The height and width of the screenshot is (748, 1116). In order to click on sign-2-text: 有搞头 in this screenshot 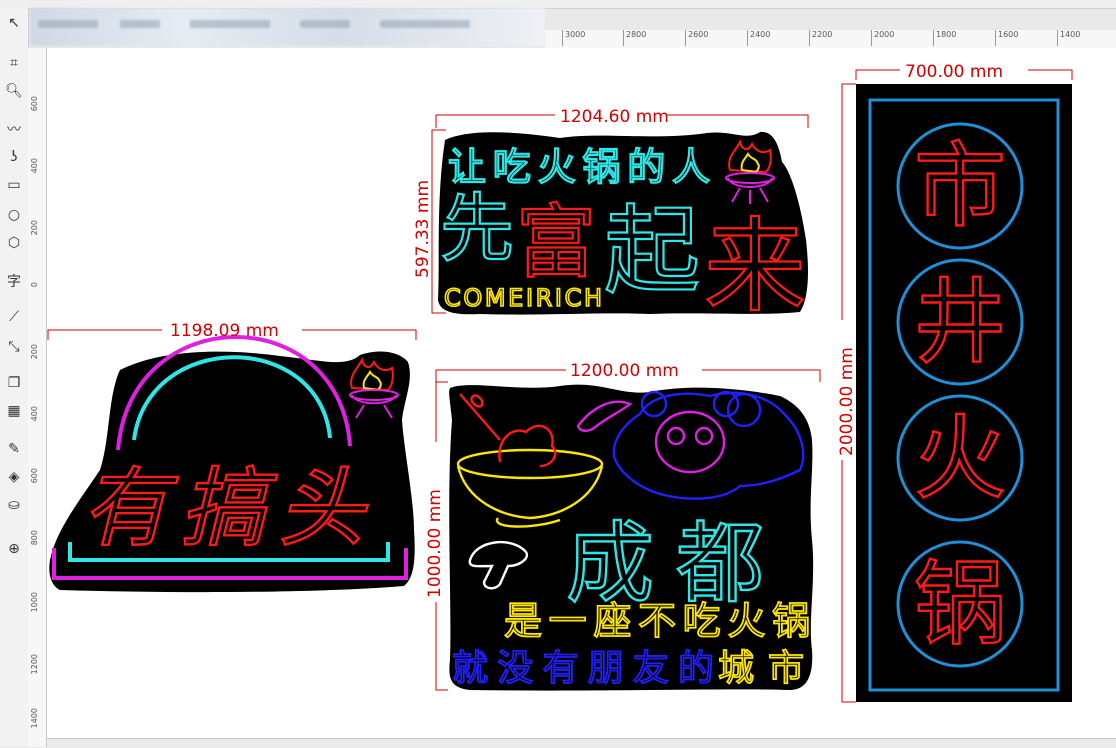, I will do `click(225, 509)`.